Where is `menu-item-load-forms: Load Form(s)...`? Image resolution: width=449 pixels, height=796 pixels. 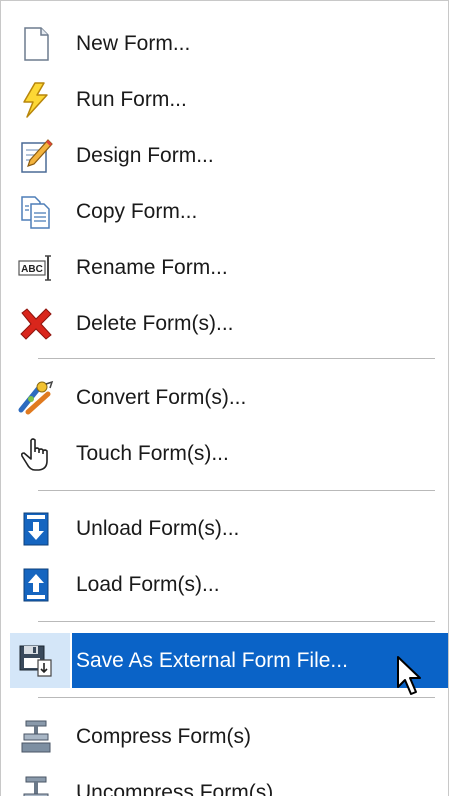
menu-item-load-forms: Load Form(s)... is located at coordinates (228, 585).